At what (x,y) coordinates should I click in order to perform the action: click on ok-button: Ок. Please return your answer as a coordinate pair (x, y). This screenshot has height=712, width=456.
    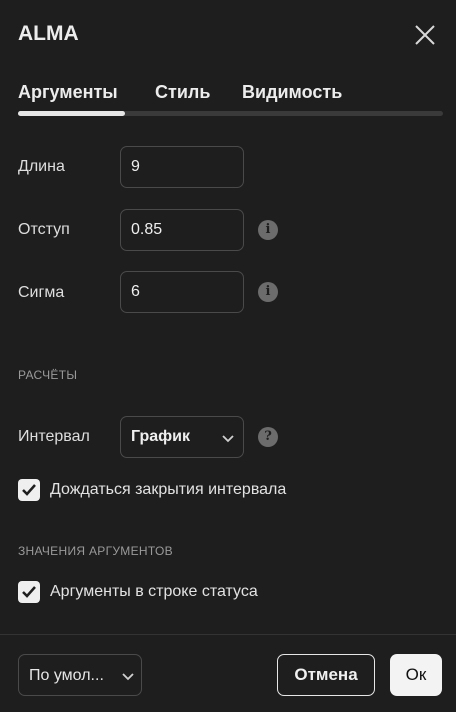
    Looking at the image, I should click on (416, 675).